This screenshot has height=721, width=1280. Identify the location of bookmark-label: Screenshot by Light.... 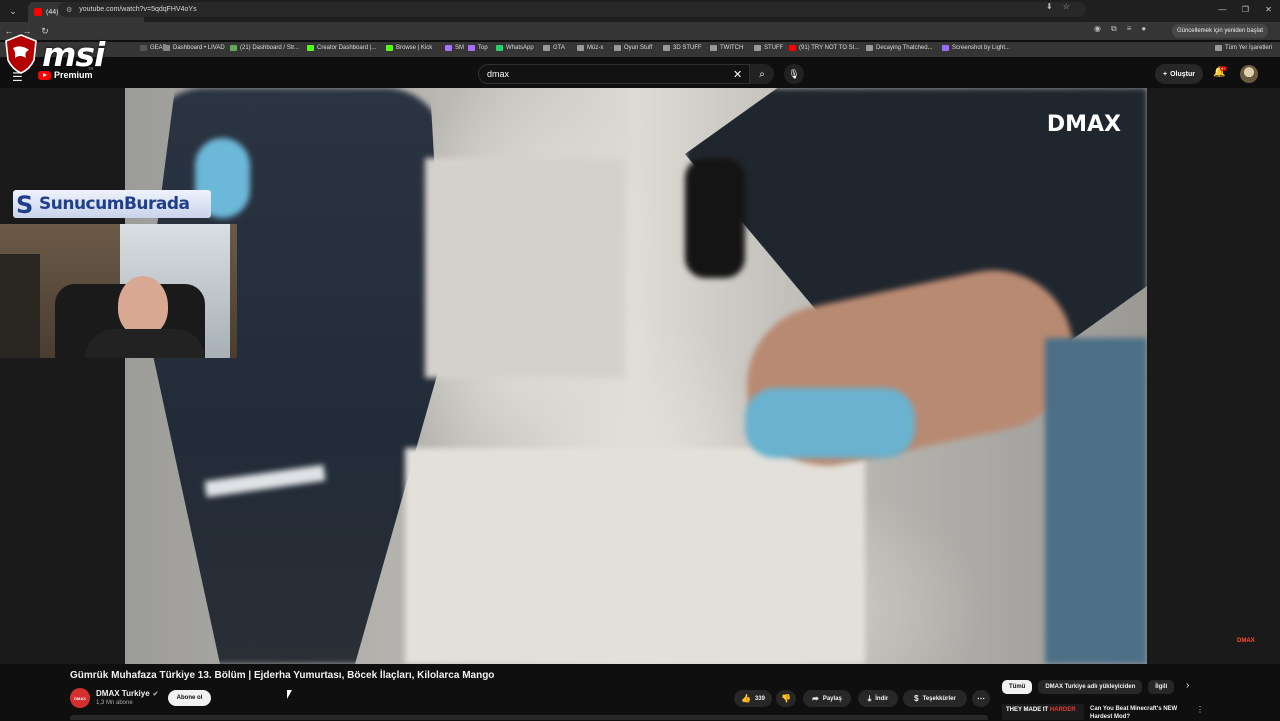
(981, 48).